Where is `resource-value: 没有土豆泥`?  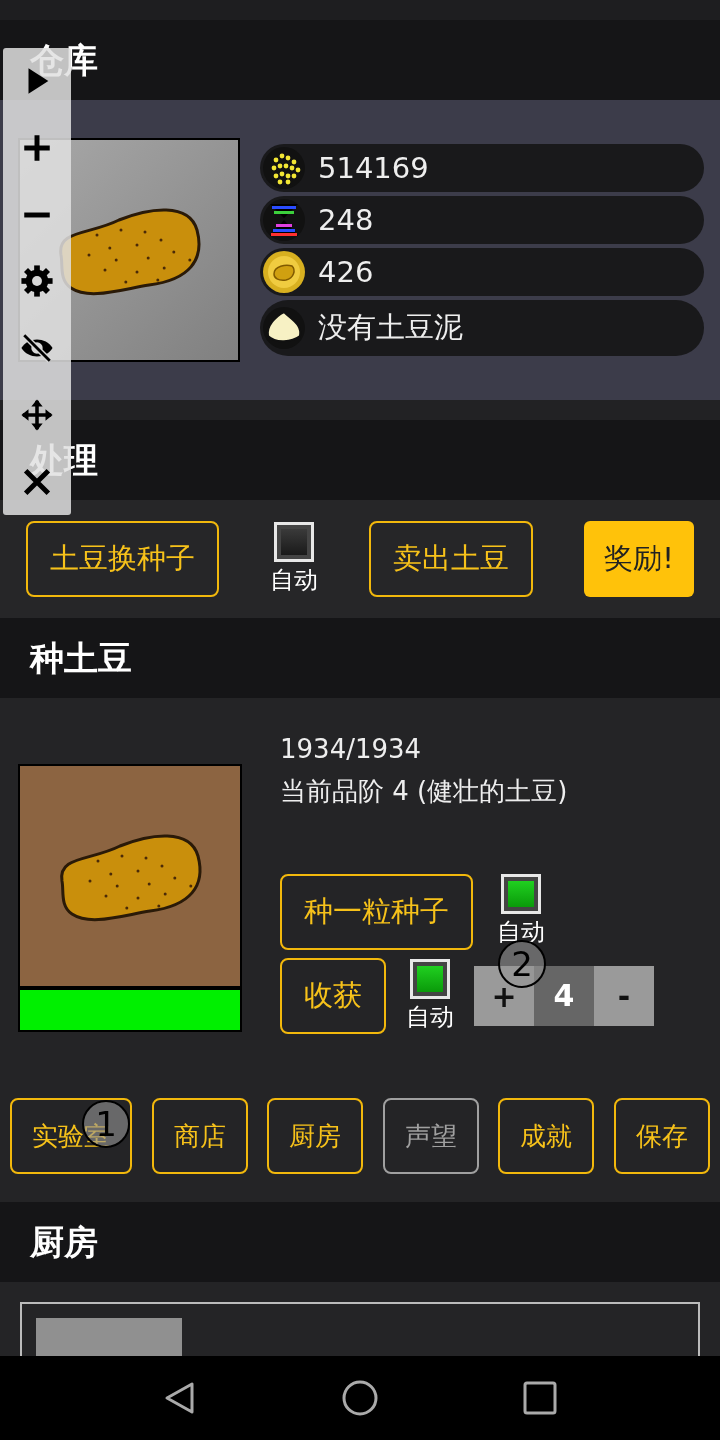 resource-value: 没有土豆泥 is located at coordinates (390, 327).